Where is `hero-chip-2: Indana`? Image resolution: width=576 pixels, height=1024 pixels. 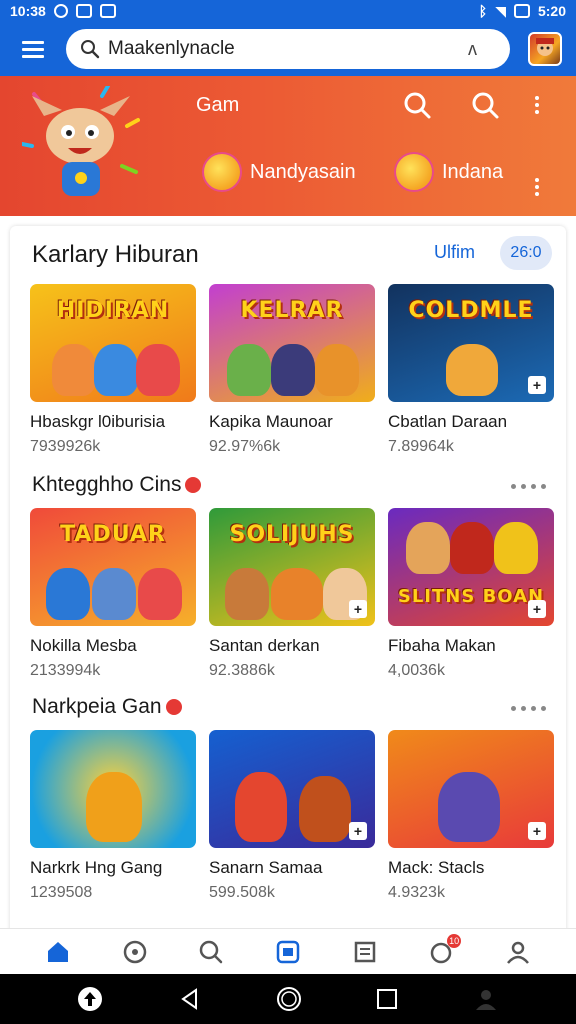
hero-chip-2: Indana is located at coordinates (448, 172).